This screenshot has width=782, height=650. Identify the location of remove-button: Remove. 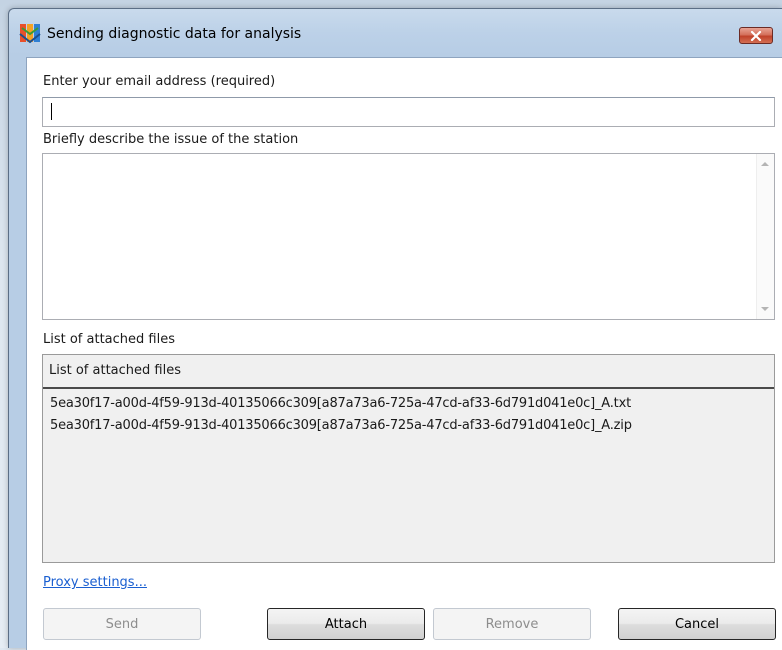
(512, 624).